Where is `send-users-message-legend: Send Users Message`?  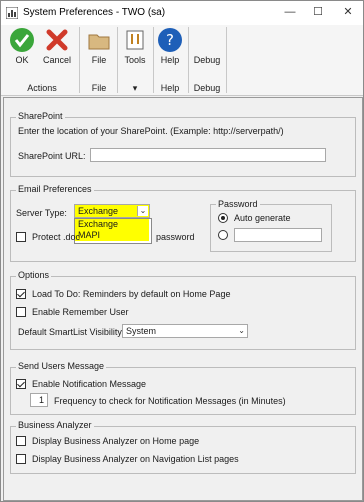
send-users-message-legend: Send Users Message is located at coordinates (61, 366).